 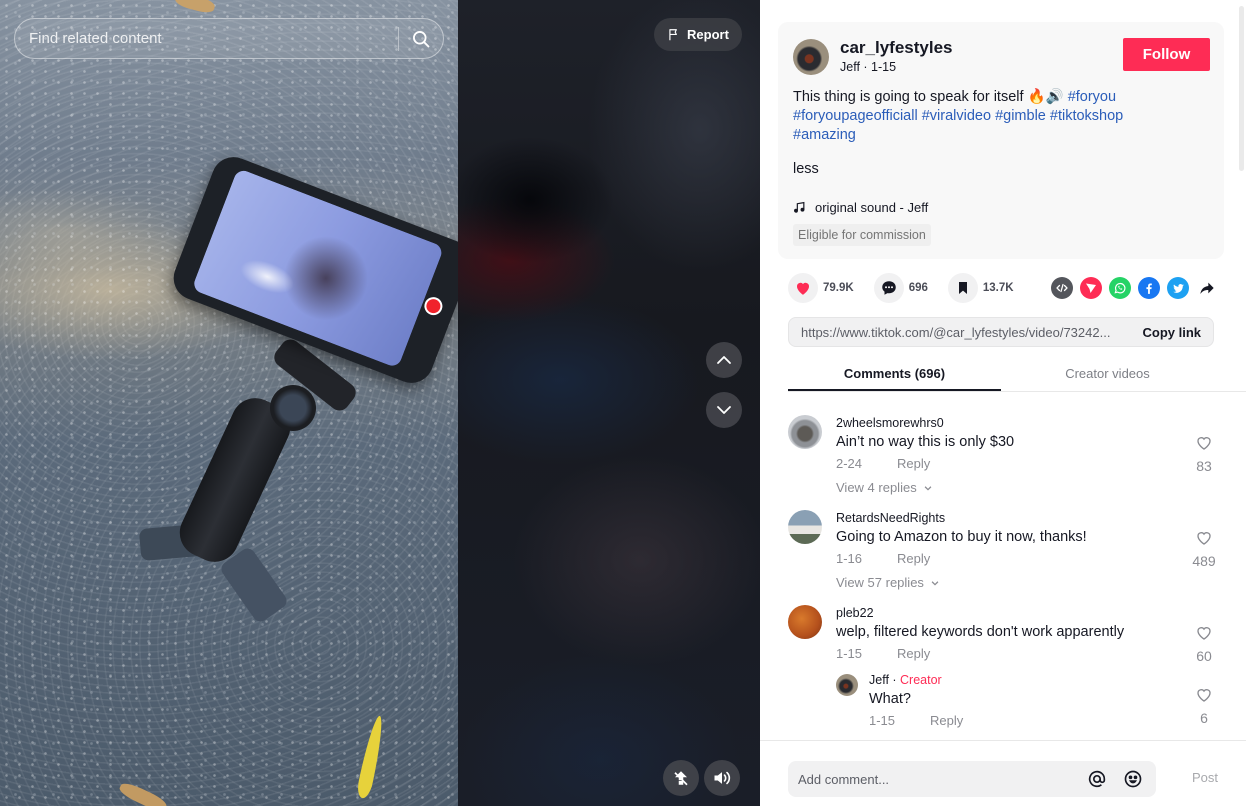 I want to click on copy-link-button: Copy link, so click(x=1171, y=332).